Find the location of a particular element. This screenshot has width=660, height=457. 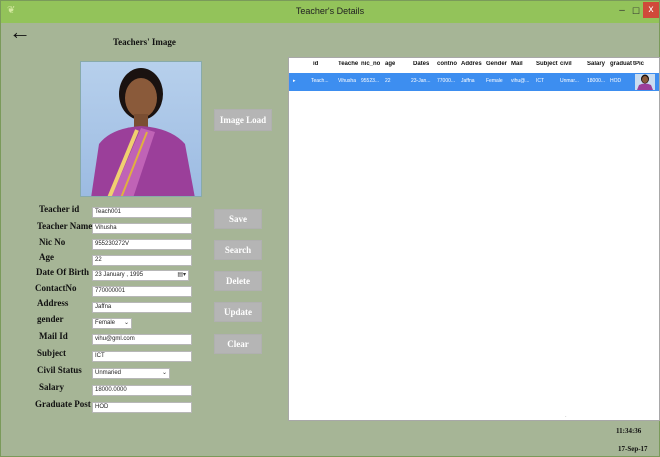

teacher-thumbnail-icon is located at coordinates (645, 82).